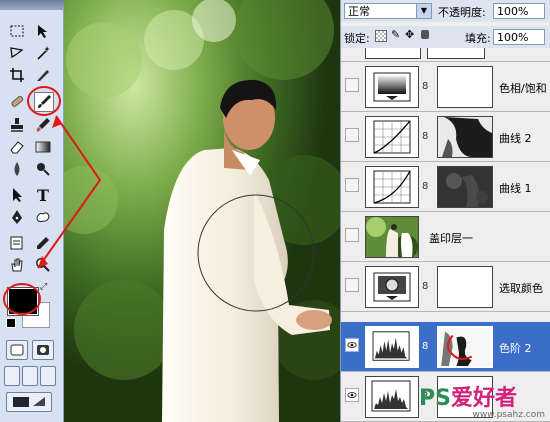 The image size is (550, 422). Describe the element at coordinates (43, 53) in the screenshot. I see `magic-wand-icon` at that location.